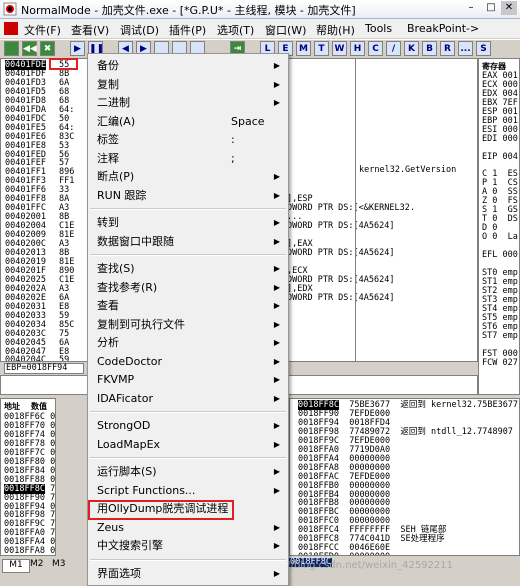 Image resolution: width=520 pixels, height=586 pixels. I want to click on context-menu-item: 查找参考(R) ▶, so click(188, 288).